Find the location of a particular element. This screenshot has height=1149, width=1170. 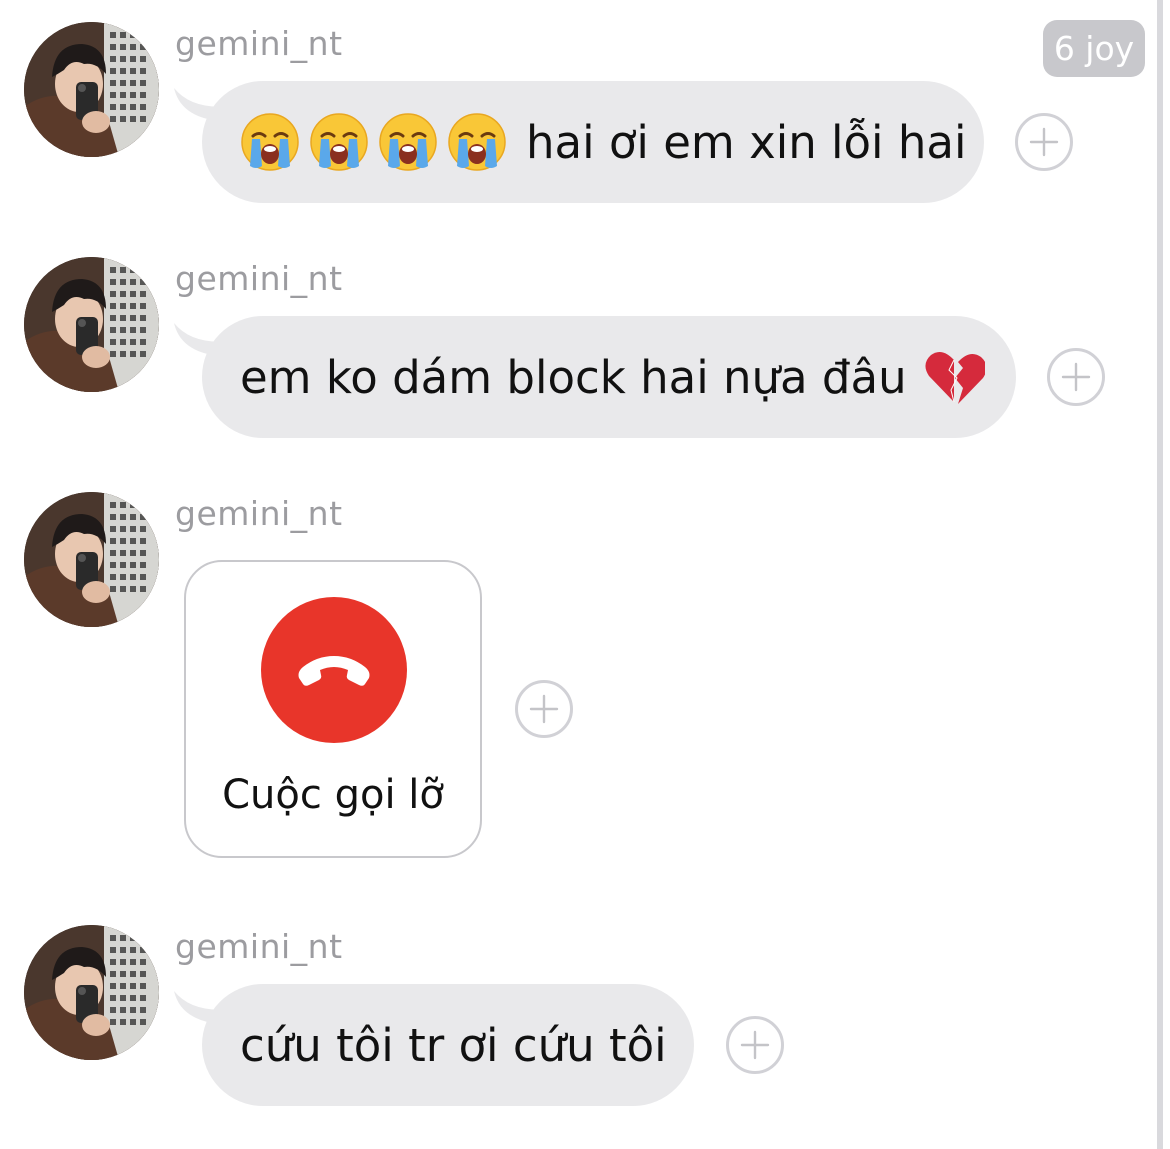

missed-call-button is located at coordinates (334, 670).